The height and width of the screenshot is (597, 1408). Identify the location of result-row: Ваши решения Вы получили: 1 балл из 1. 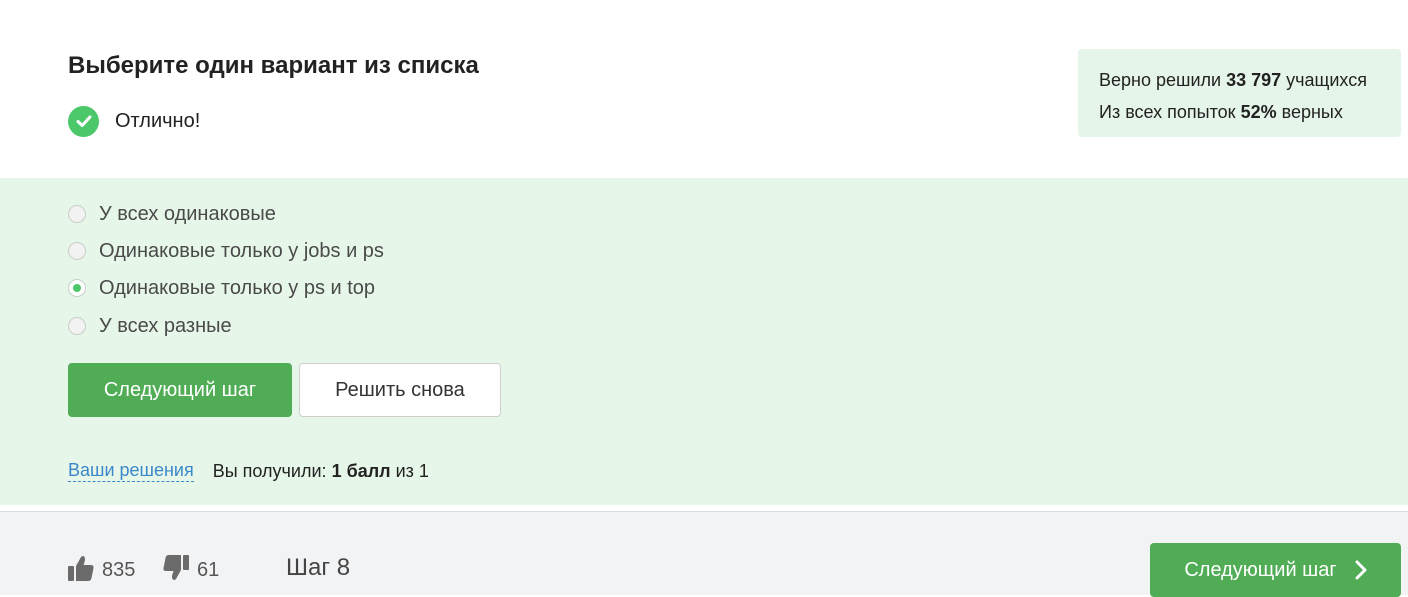
(248, 471).